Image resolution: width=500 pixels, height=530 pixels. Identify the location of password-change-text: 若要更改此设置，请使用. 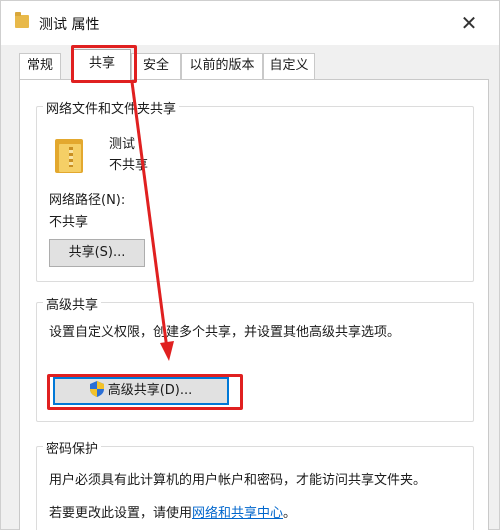
(121, 513).